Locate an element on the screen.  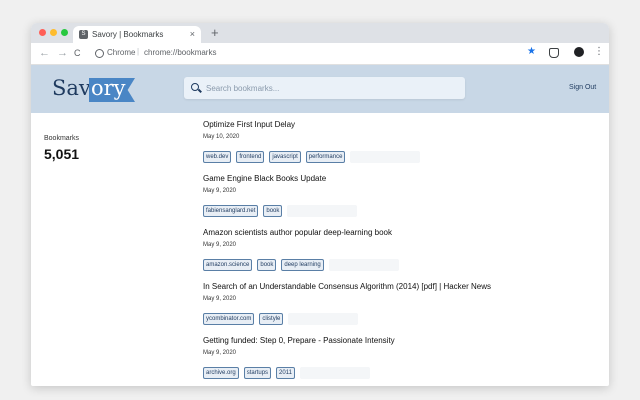
tag-chip: ycombinator.com is located at coordinates (229, 319).